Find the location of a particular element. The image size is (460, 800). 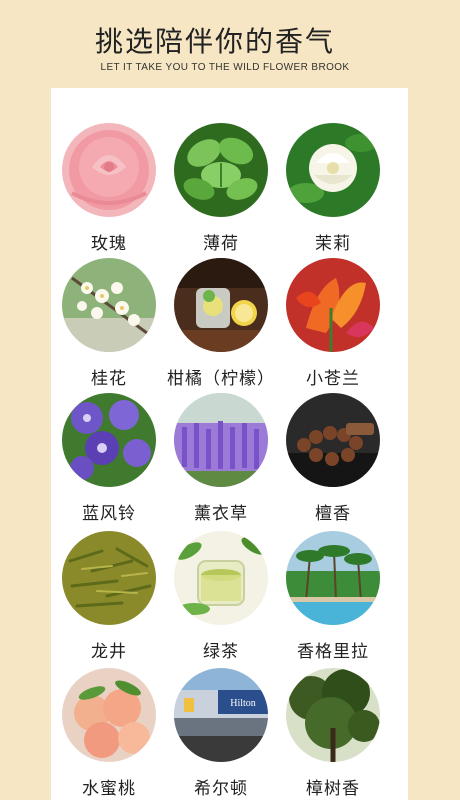

scent-label: 桂花 is located at coordinates (109, 379).